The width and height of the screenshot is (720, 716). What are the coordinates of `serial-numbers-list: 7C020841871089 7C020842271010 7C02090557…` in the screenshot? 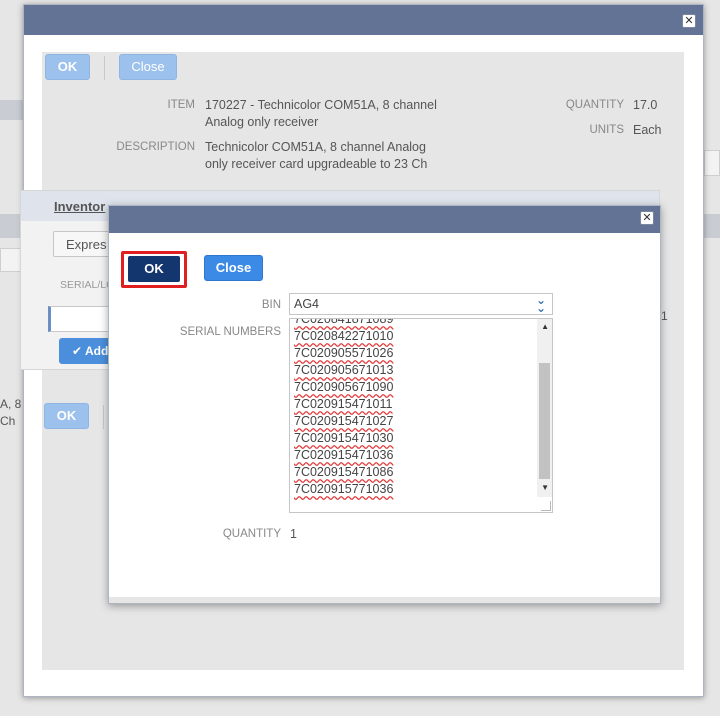 It's located at (344, 408).